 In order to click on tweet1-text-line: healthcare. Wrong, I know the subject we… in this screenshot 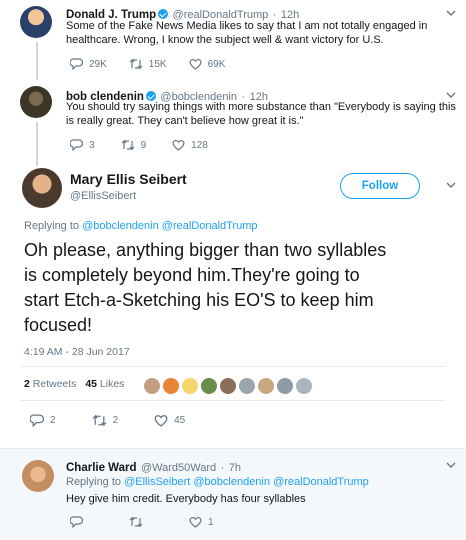, I will do `click(225, 40)`.